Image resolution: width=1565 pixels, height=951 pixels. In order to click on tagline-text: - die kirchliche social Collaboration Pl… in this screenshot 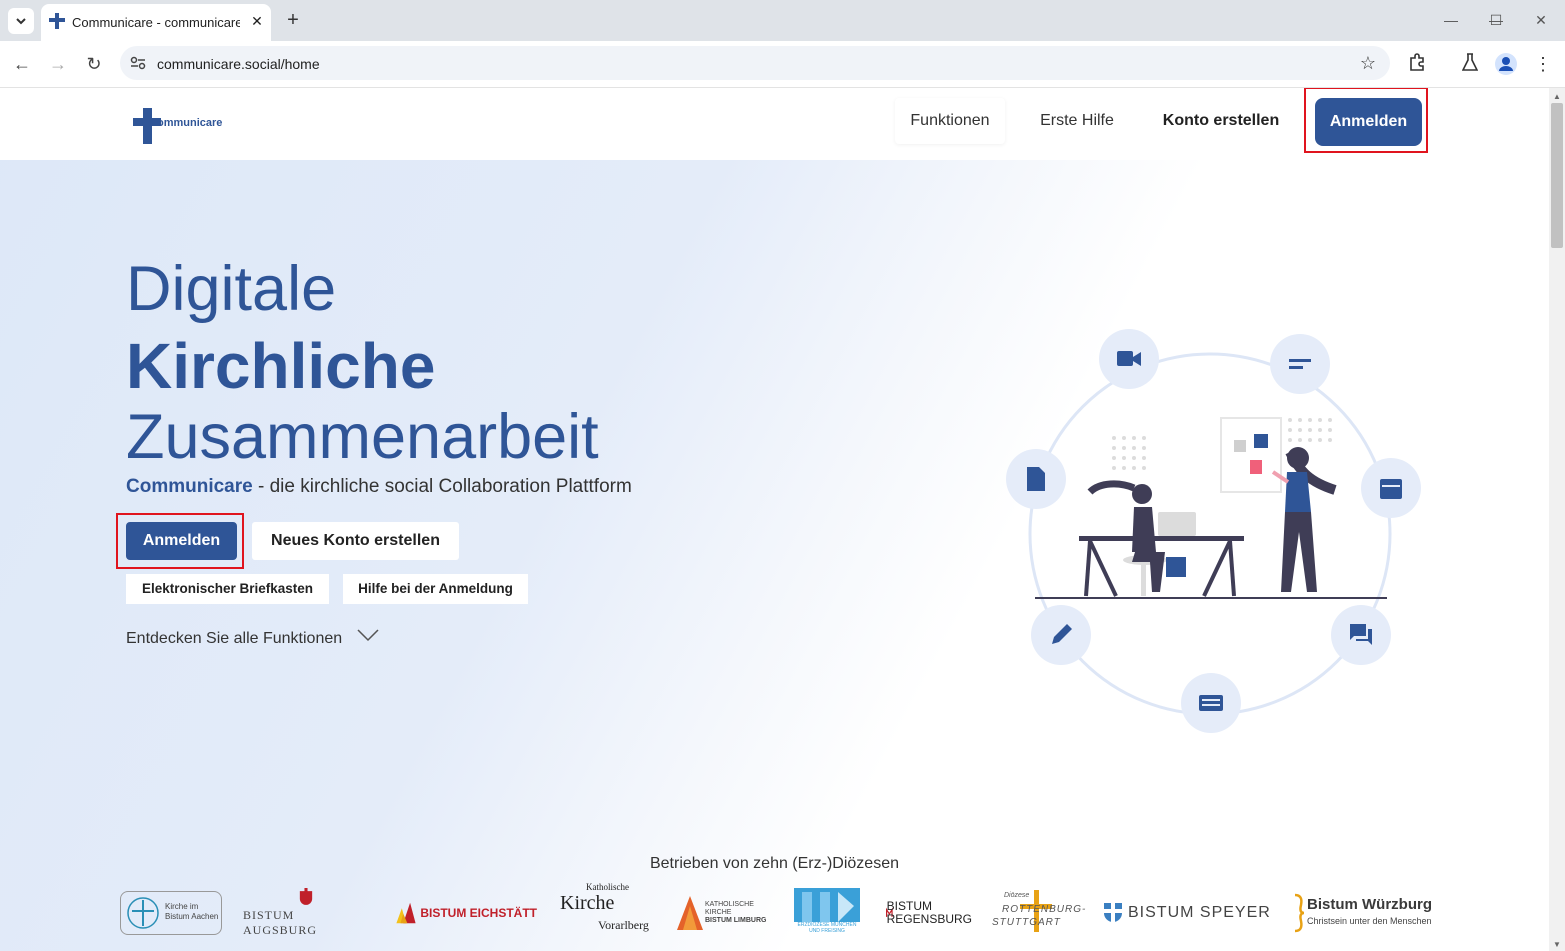, I will do `click(442, 486)`.